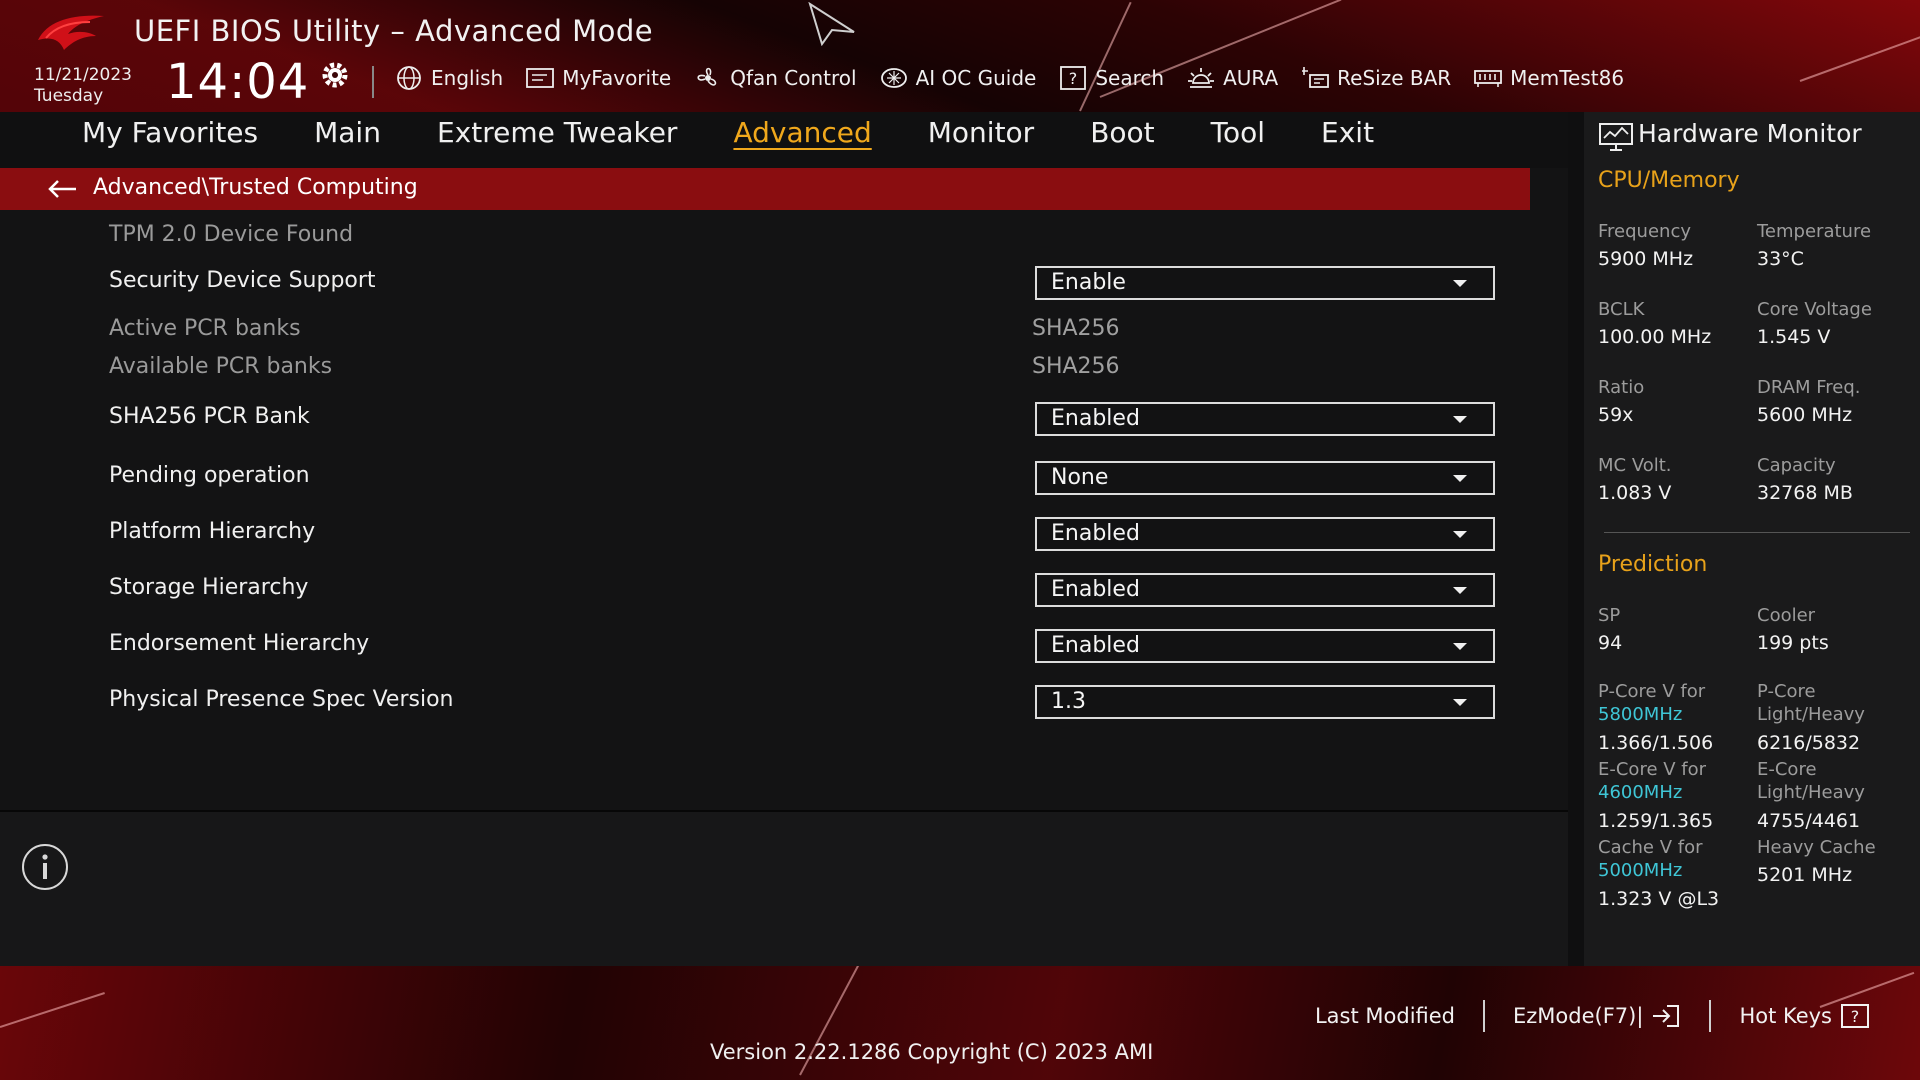 The width and height of the screenshot is (1920, 1080). I want to click on language-label: English, so click(467, 78).